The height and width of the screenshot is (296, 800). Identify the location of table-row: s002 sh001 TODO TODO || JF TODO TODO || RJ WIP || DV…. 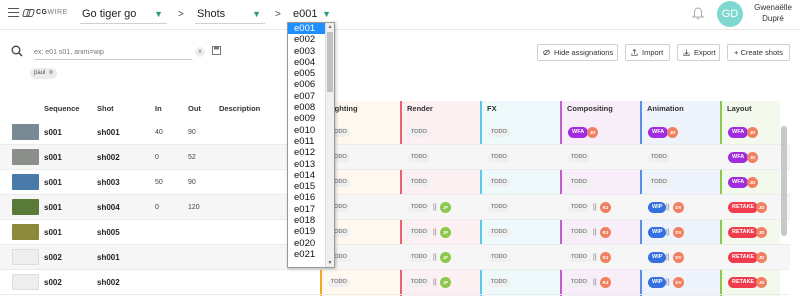
(395, 257).